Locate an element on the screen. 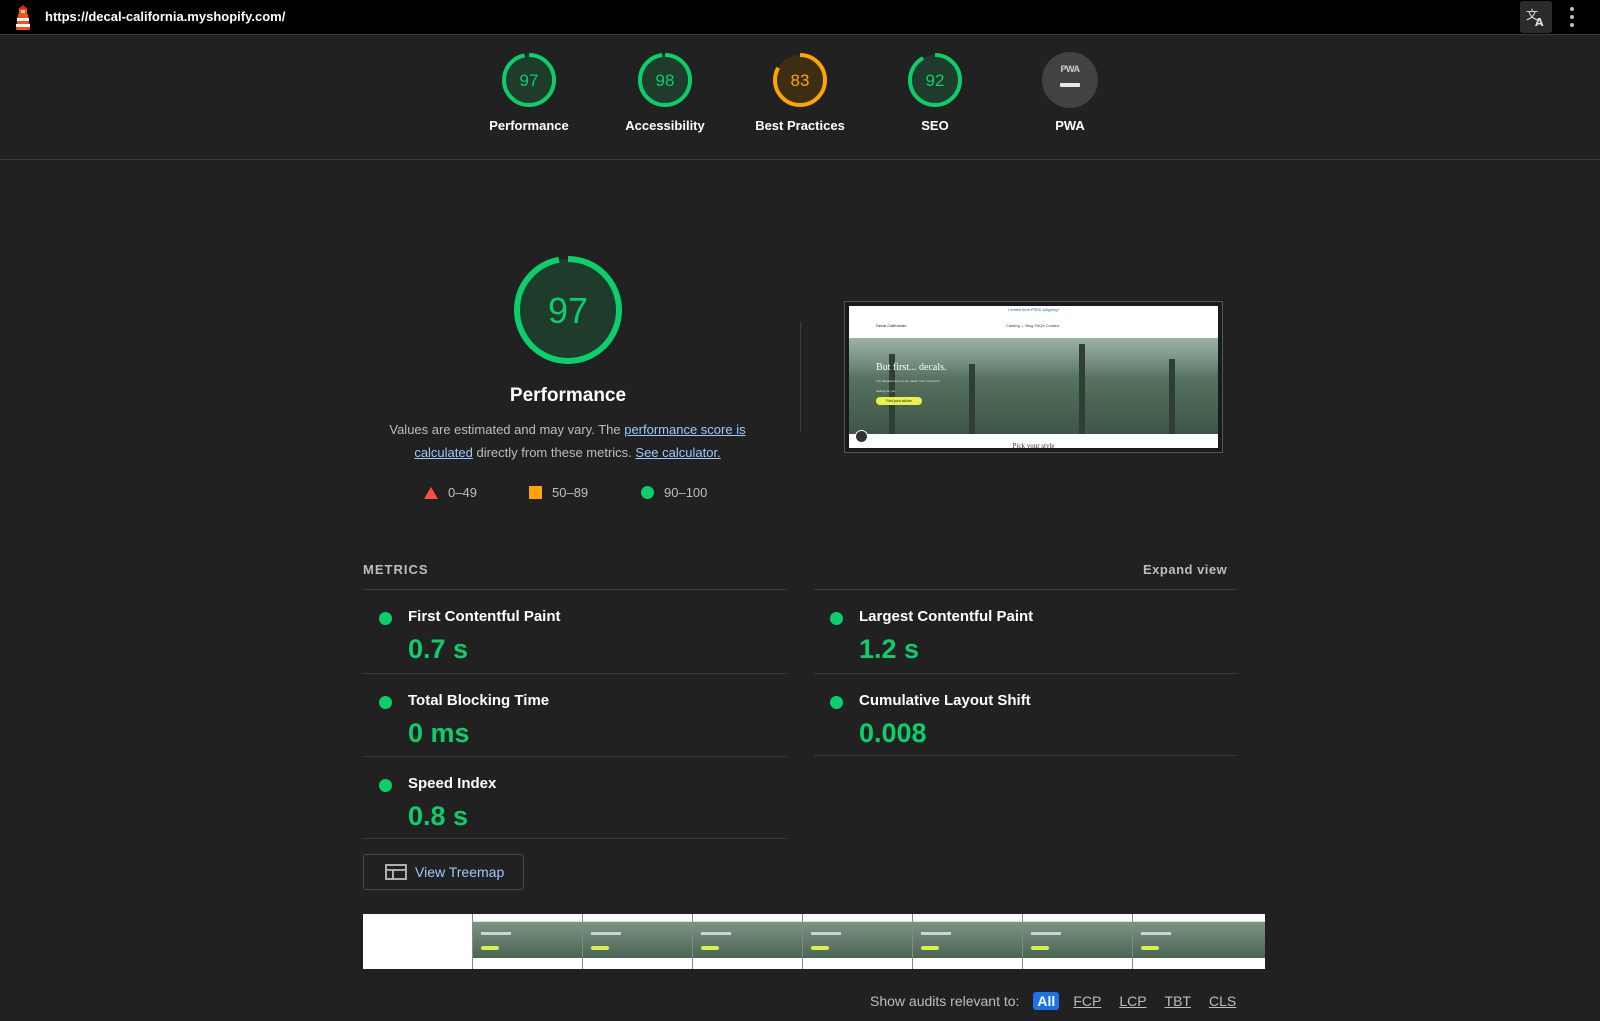 Image resolution: width=1600 pixels, height=1021 pixels. gauge-pwa: PWA PWA is located at coordinates (1070, 92).